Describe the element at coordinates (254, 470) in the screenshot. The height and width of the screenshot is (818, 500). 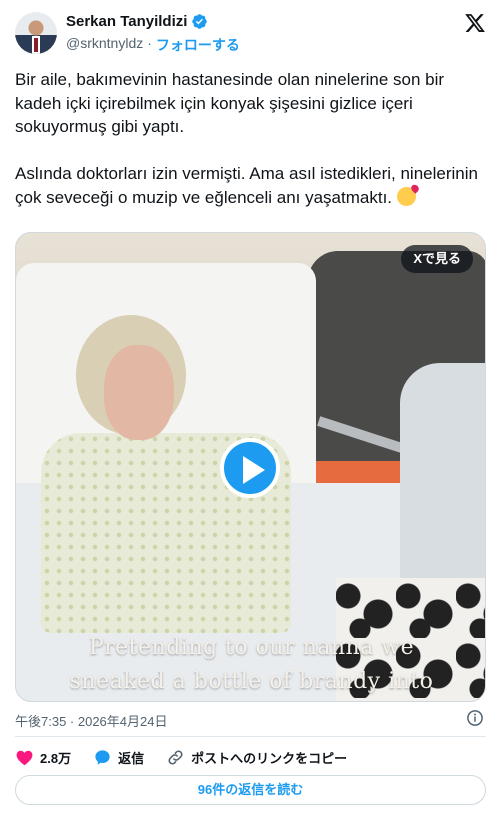
I see `play-icon` at that location.